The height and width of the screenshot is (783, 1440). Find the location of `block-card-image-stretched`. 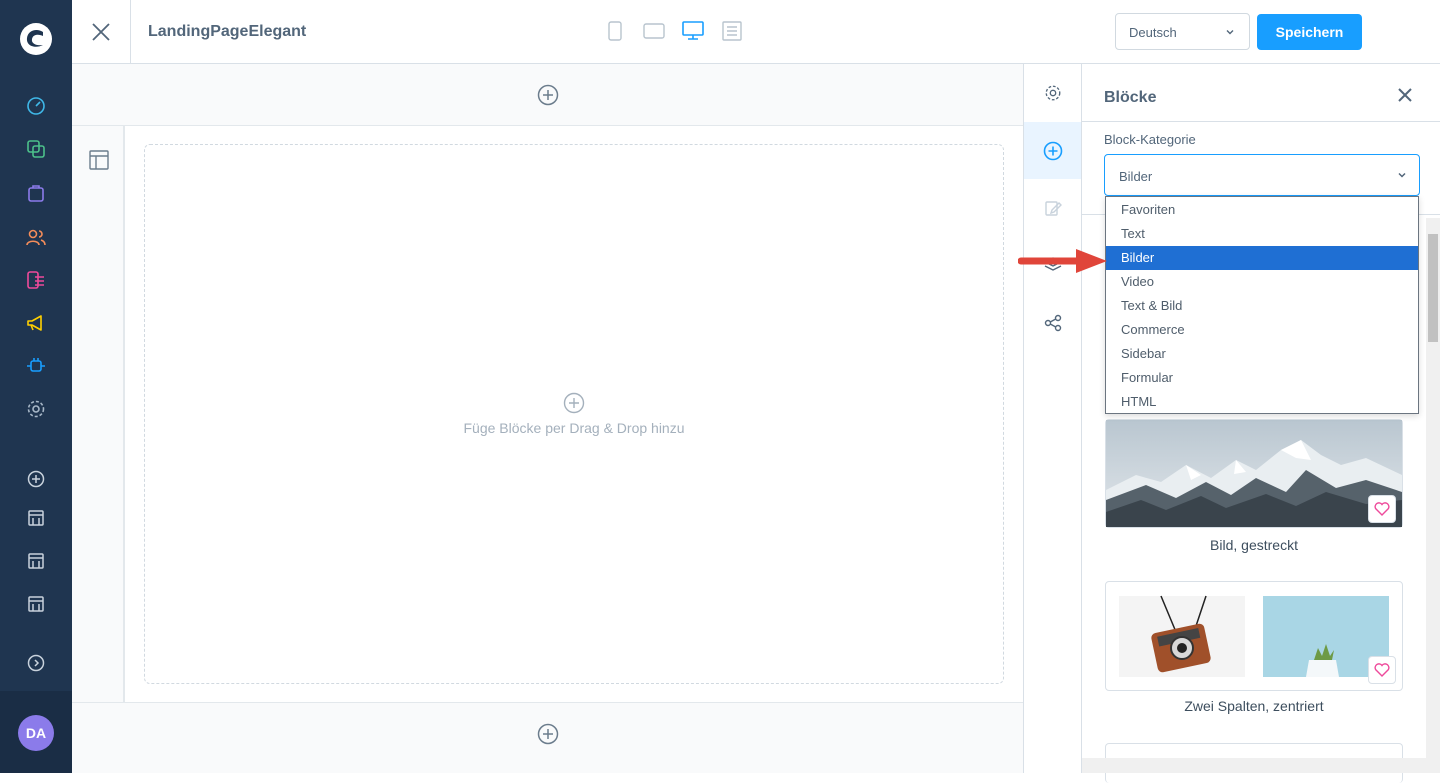

block-card-image-stretched is located at coordinates (1254, 473).